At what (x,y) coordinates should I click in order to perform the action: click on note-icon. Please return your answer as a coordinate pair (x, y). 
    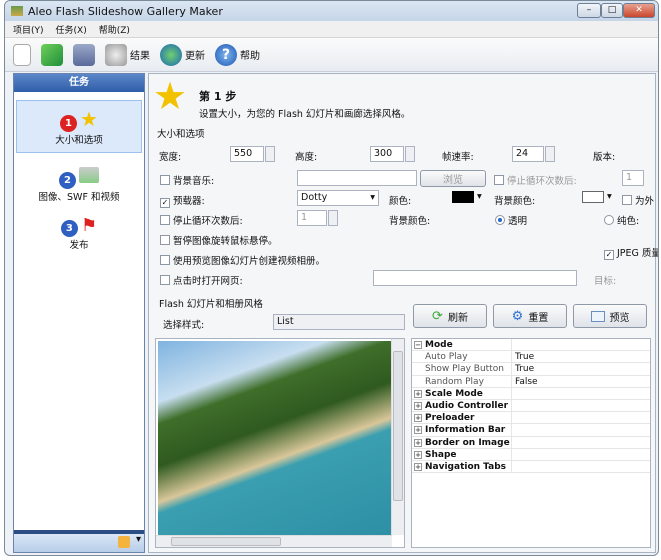
    Looking at the image, I should click on (124, 542).